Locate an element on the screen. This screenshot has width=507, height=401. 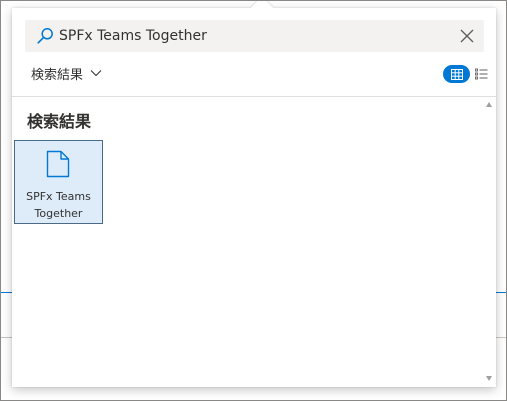
scroll-down-arrow-icon is located at coordinates (489, 378).